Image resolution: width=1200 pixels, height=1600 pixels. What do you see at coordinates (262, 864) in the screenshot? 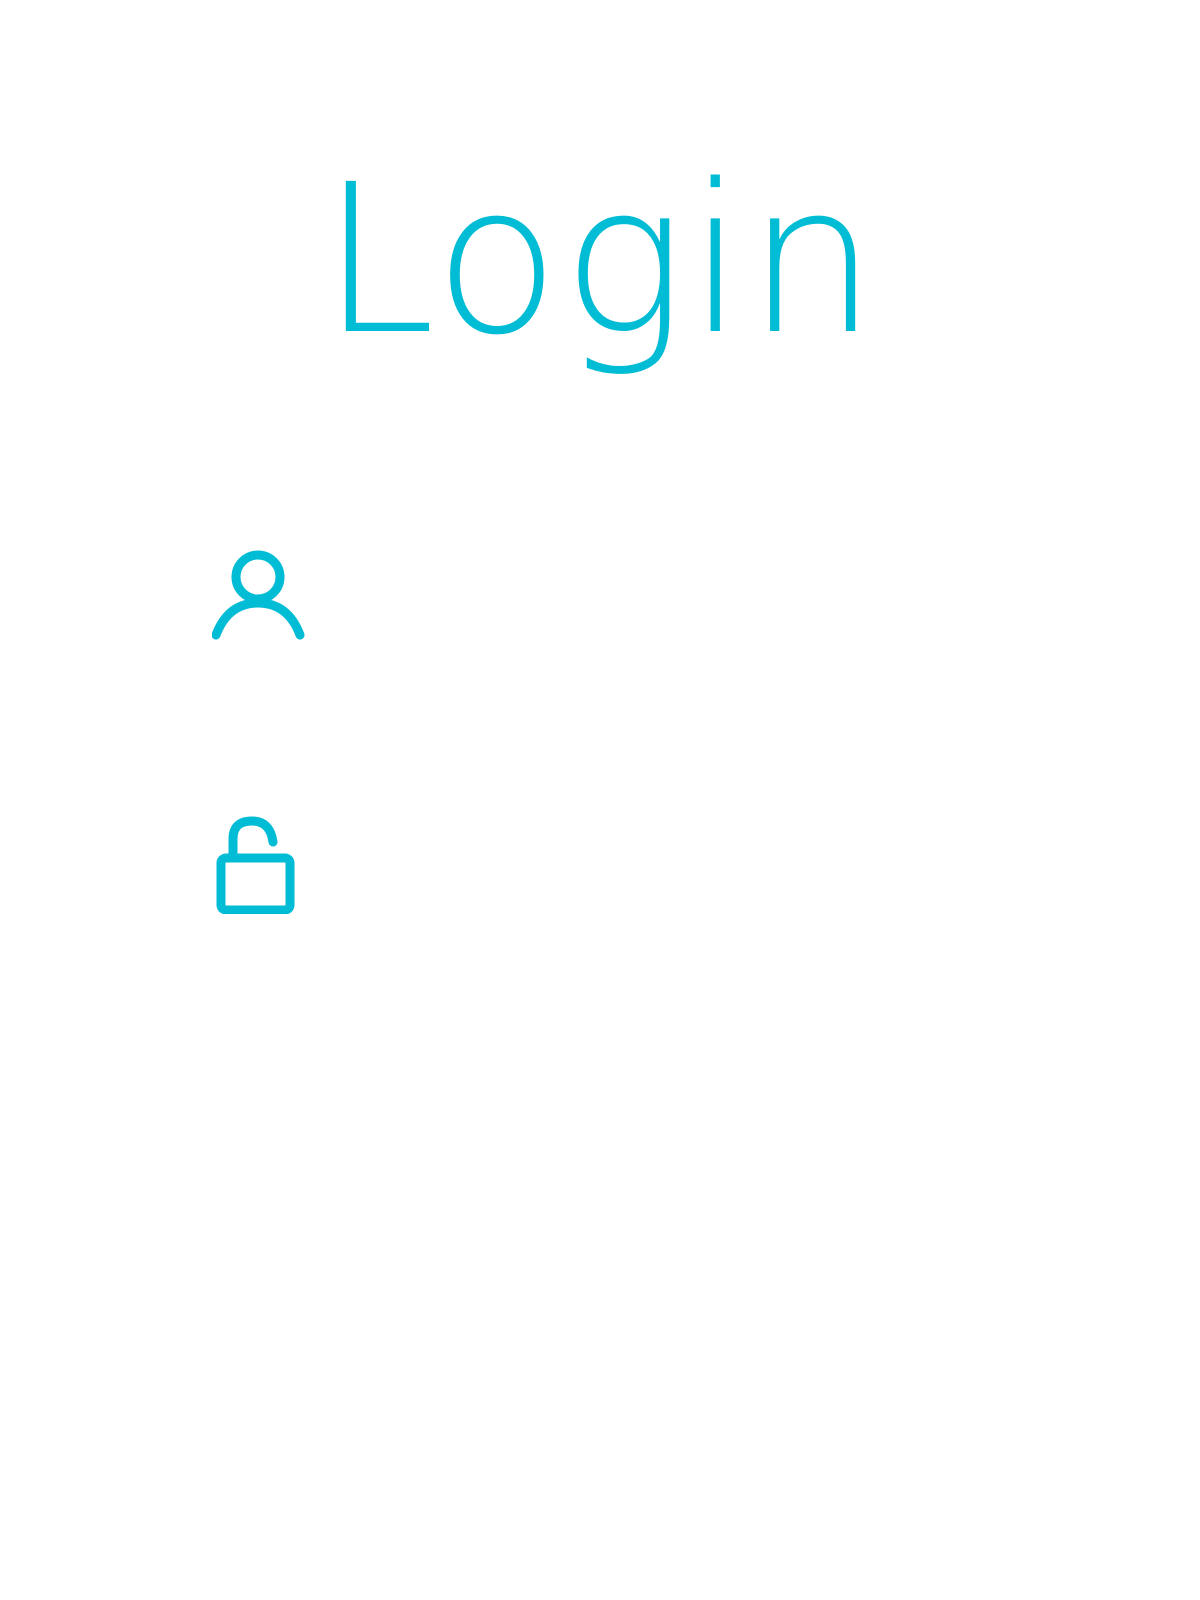
I see `unlocked-padlock-icon` at bounding box center [262, 864].